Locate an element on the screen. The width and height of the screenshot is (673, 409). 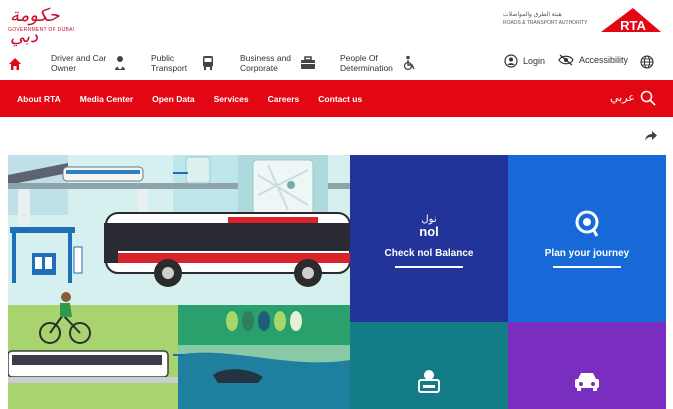
gov-logo-english: GOVERNMENT OF DUBAI is located at coordinates (41, 30).